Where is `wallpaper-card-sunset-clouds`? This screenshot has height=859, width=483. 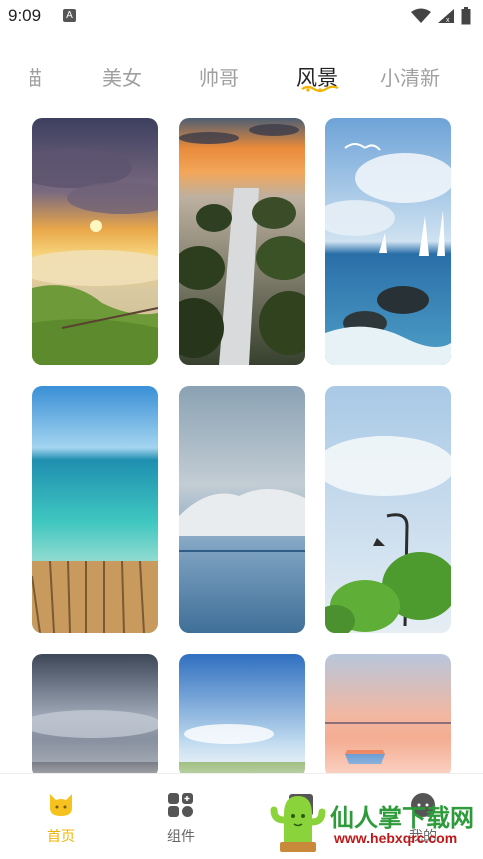 wallpaper-card-sunset-clouds is located at coordinates (95, 241).